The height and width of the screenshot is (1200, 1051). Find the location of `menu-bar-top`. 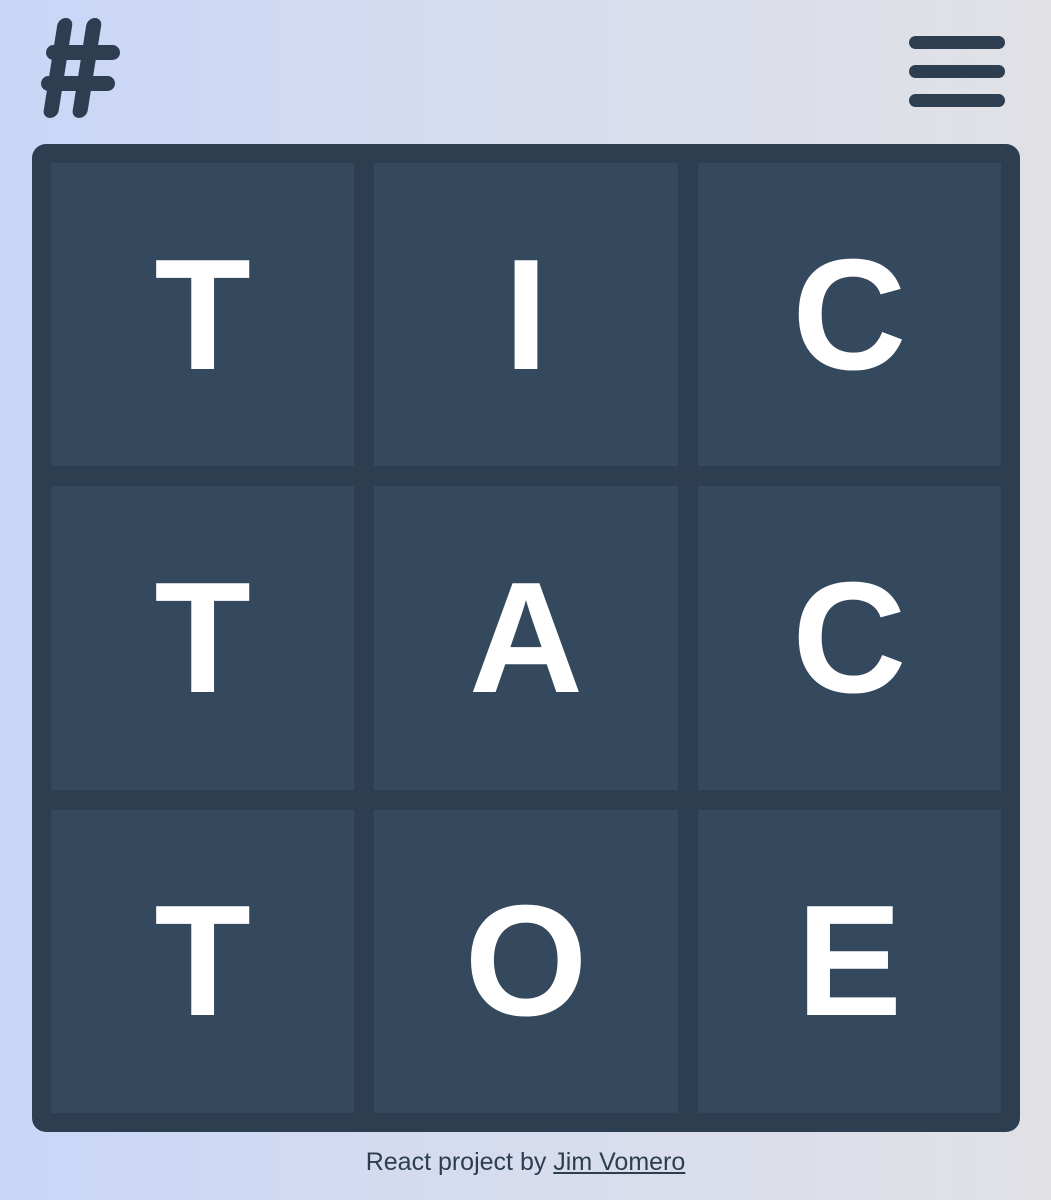

menu-bar-top is located at coordinates (957, 42).